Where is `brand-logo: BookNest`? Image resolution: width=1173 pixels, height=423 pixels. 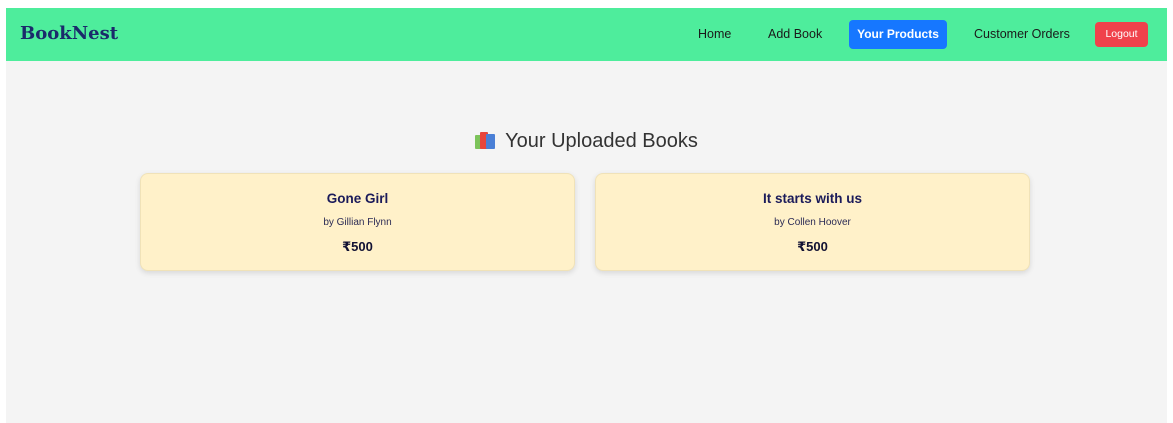 brand-logo: BookNest is located at coordinates (69, 34).